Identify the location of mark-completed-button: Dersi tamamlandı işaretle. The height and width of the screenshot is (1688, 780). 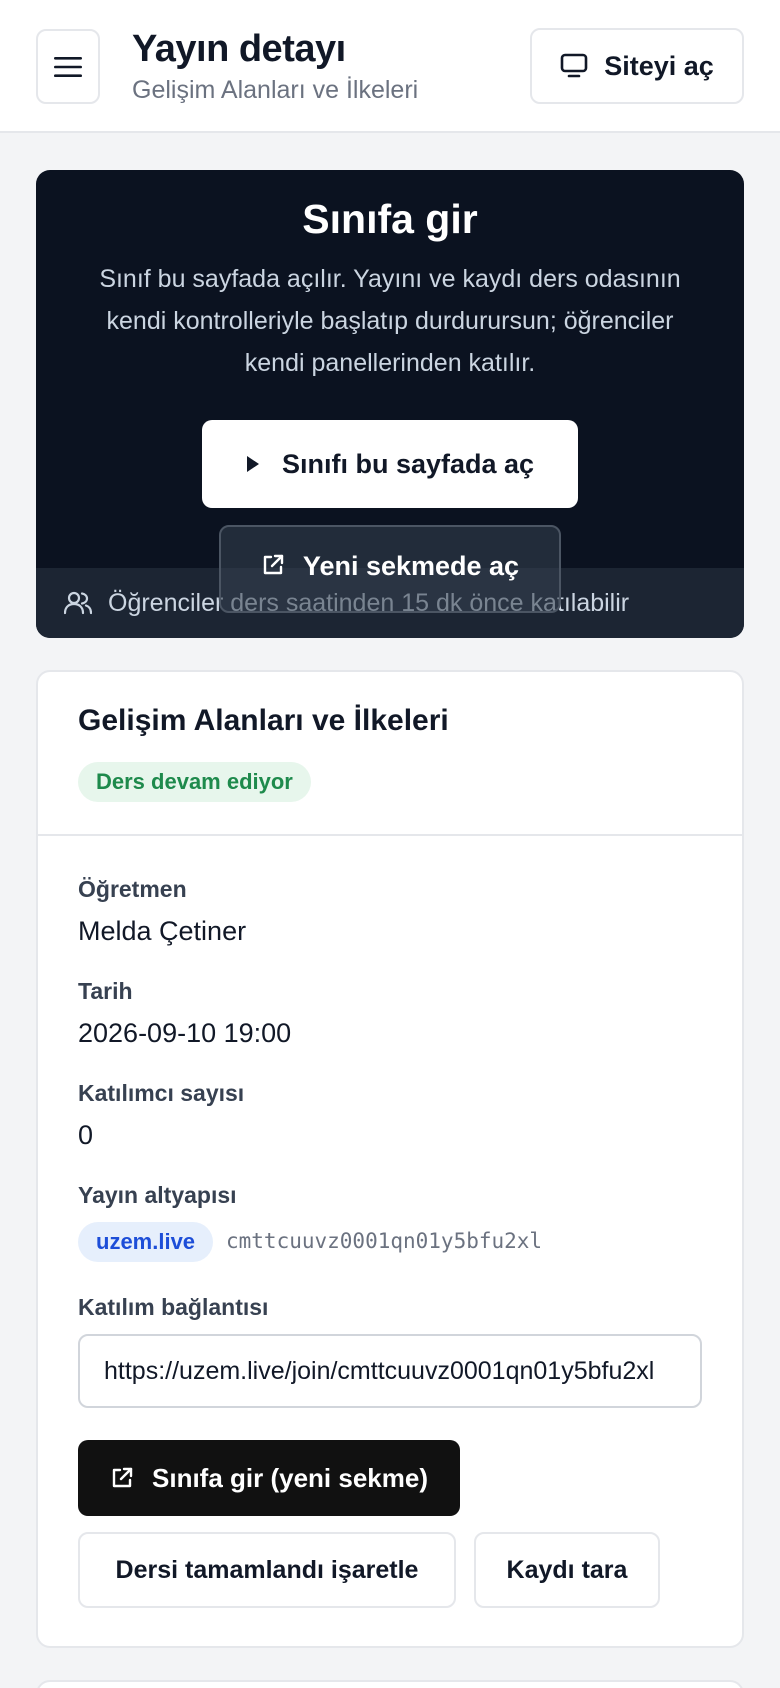
(267, 1570).